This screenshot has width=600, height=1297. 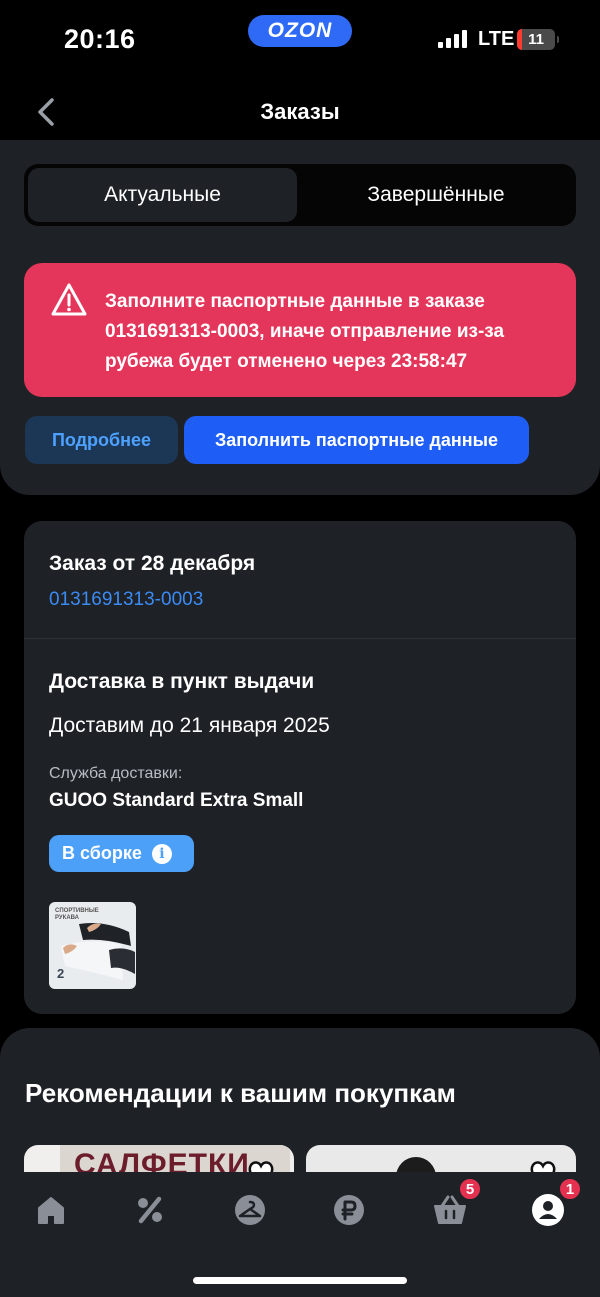 I want to click on tab-finance, so click(x=349, y=1210).